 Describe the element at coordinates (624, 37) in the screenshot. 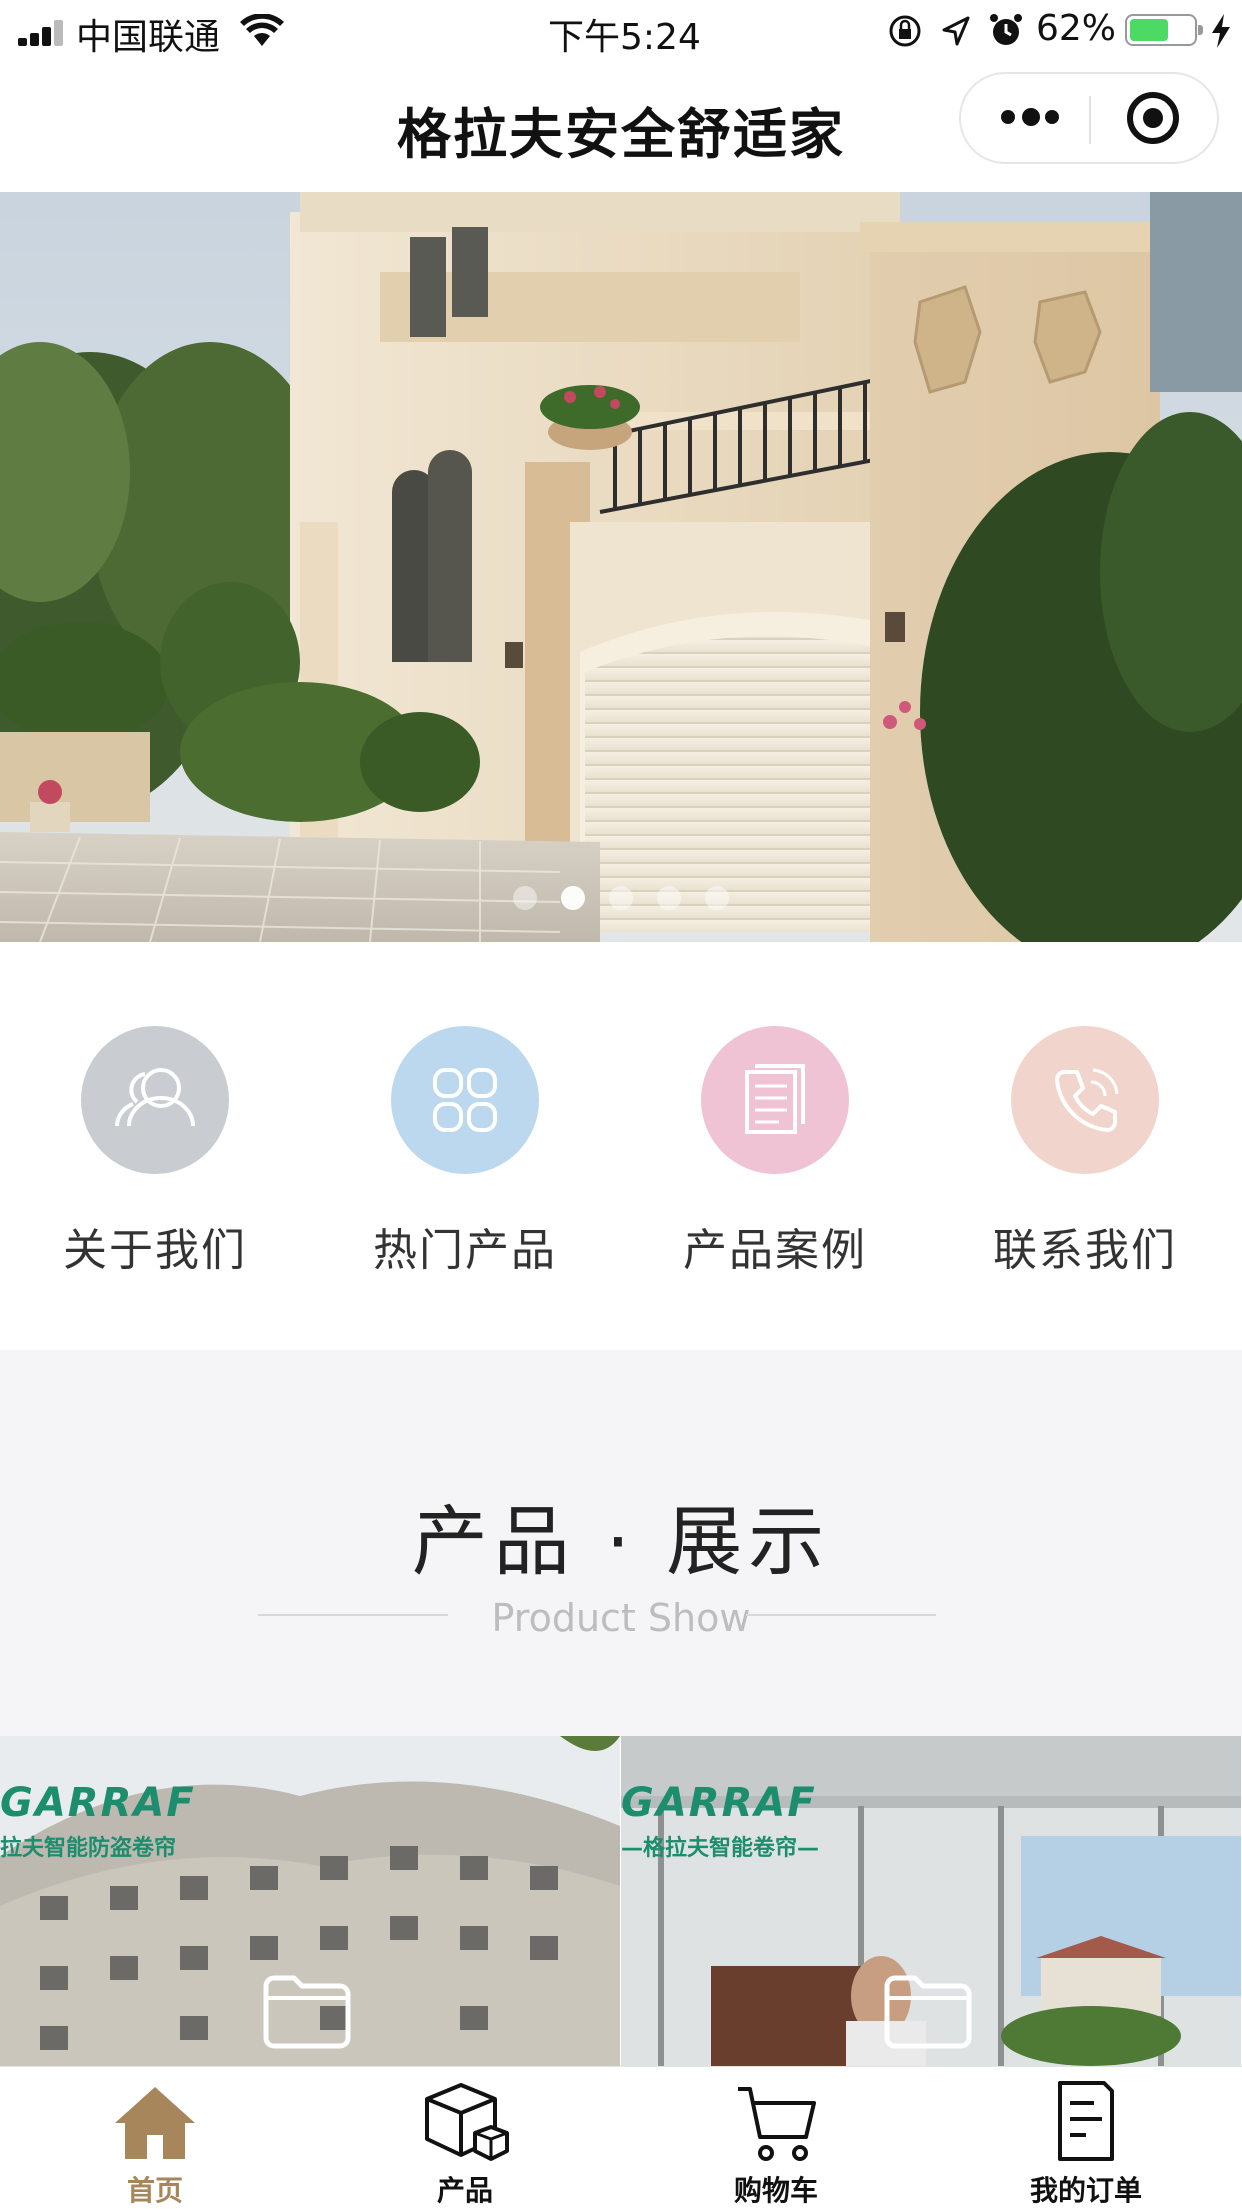

I see `status-time: 下午5:24` at that location.